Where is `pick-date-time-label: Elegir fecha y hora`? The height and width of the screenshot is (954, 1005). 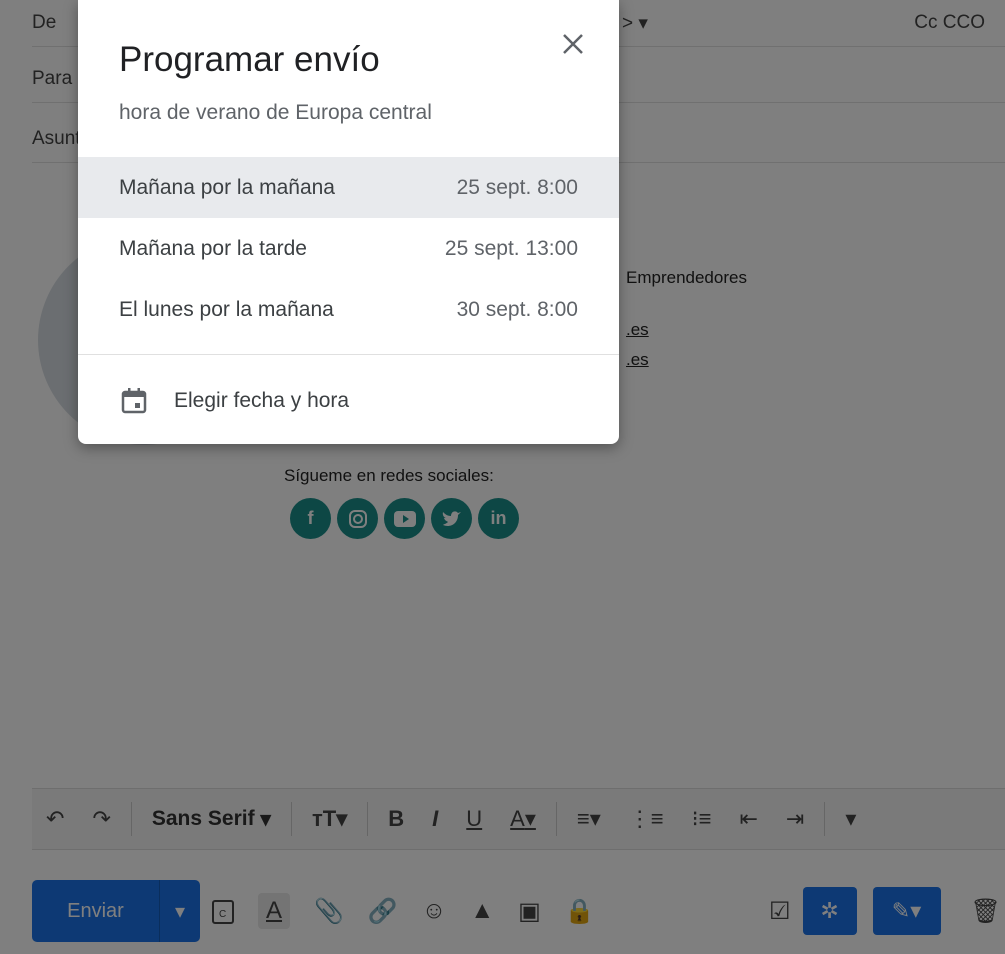 pick-date-time-label: Elegir fecha y hora is located at coordinates (262, 400).